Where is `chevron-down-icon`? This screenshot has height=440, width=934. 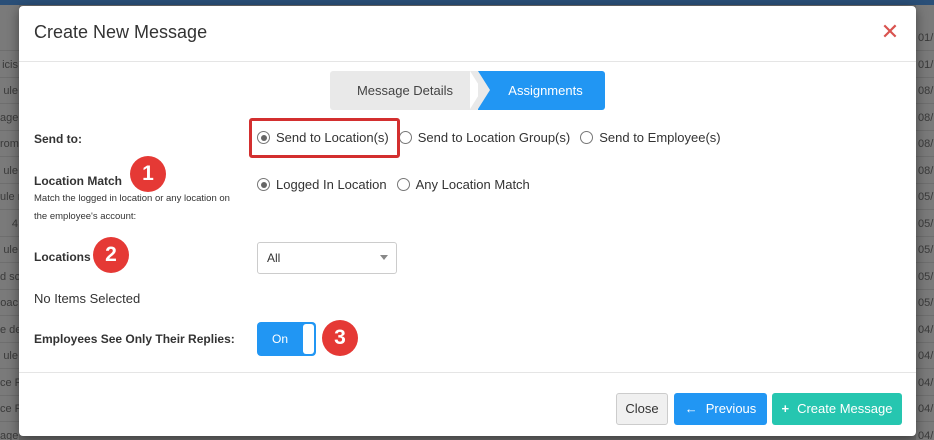
chevron-down-icon is located at coordinates (384, 257).